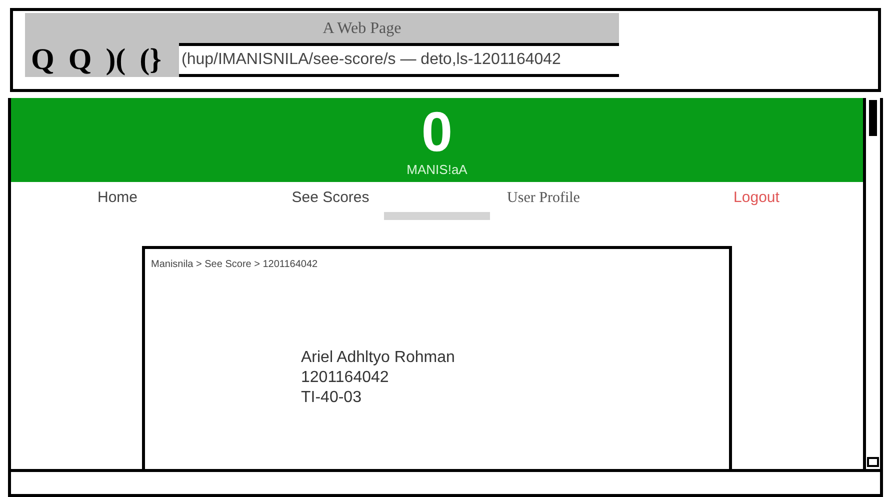 The height and width of the screenshot is (497, 891). What do you see at coordinates (116, 60) in the screenshot?
I see `toolbar-button: )(` at bounding box center [116, 60].